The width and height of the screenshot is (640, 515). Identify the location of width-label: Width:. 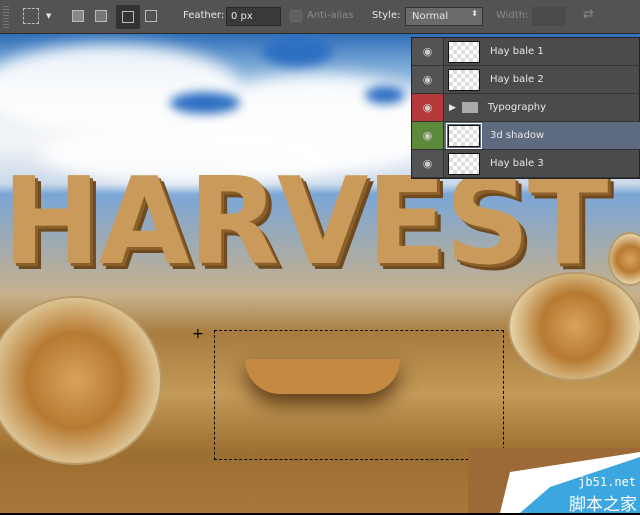
(512, 15).